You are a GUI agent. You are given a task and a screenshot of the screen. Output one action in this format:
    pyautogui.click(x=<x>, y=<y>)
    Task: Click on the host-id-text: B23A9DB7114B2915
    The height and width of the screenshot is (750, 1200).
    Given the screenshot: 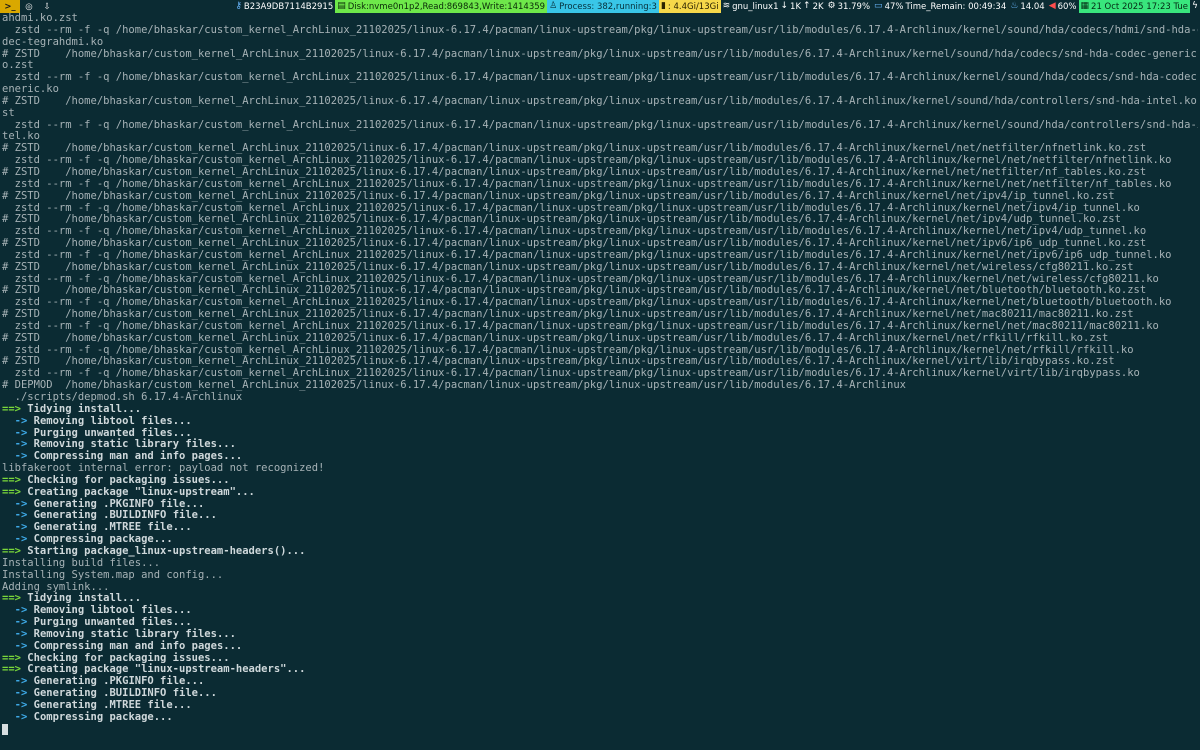 What is the action you would take?
    pyautogui.click(x=288, y=6)
    